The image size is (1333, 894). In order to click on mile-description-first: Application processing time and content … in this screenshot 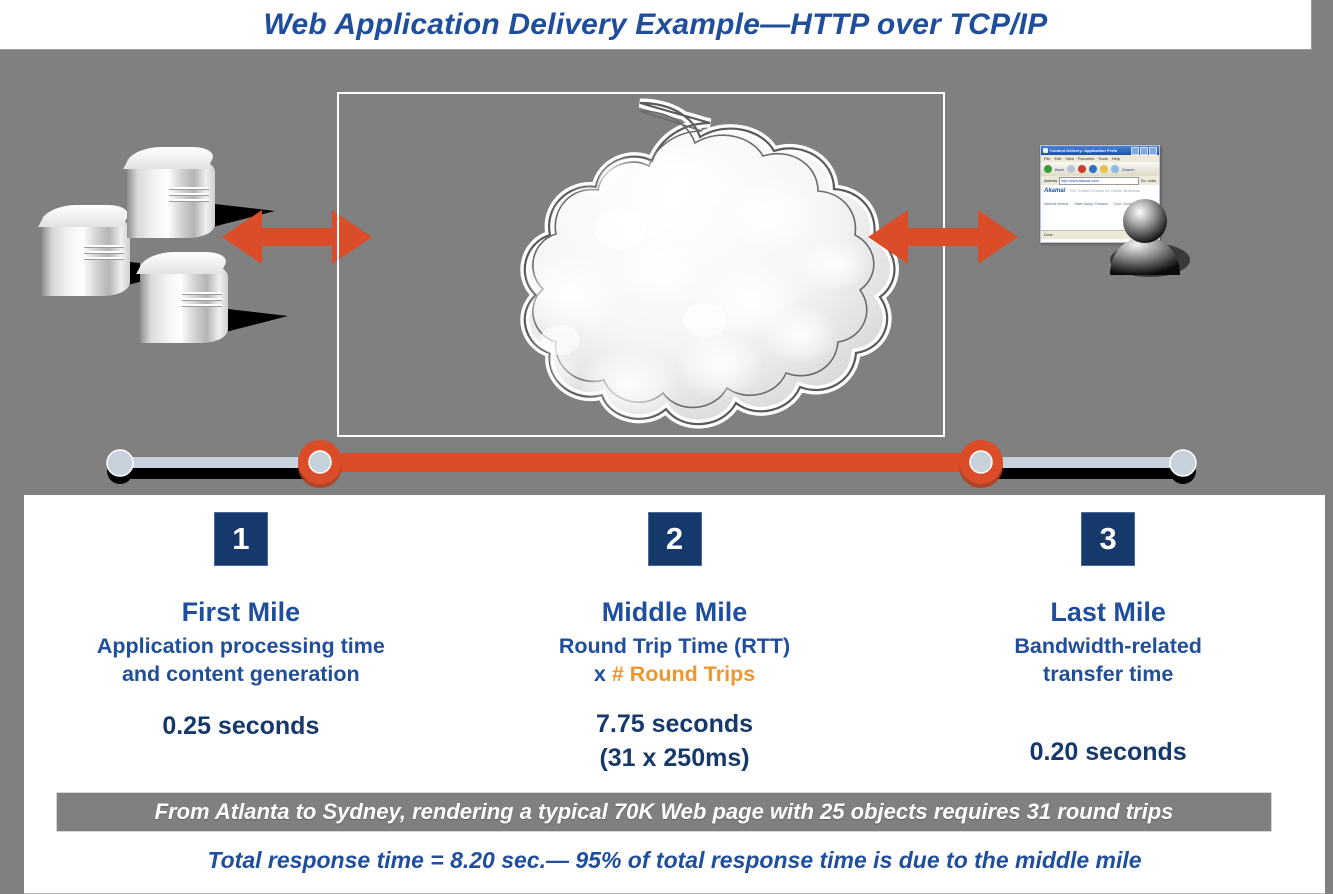, I will do `click(241, 660)`.